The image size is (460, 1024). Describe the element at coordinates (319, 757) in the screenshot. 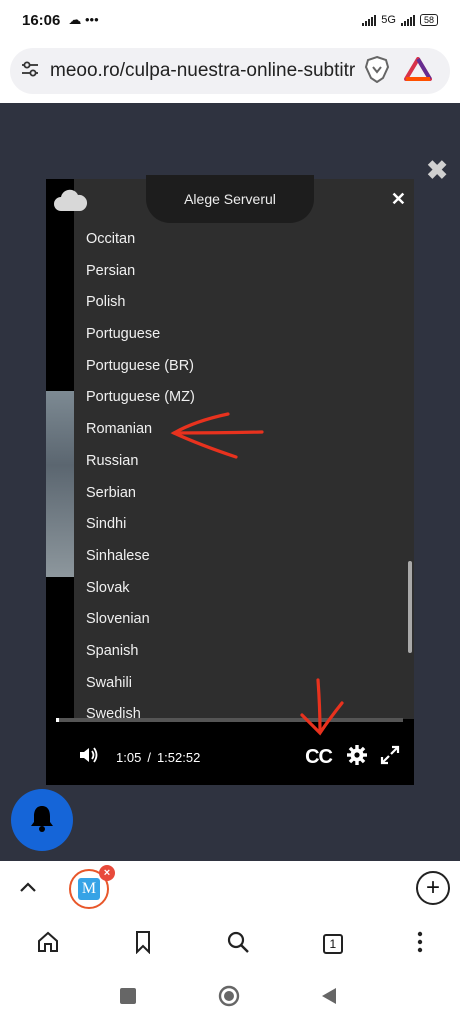

I see `captions-button: CC` at that location.